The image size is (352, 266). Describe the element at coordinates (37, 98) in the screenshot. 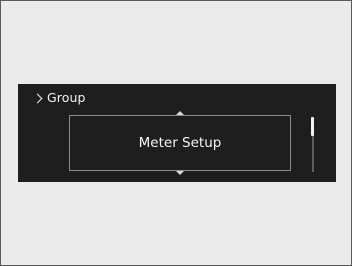

I see `chevron-right-icon` at that location.